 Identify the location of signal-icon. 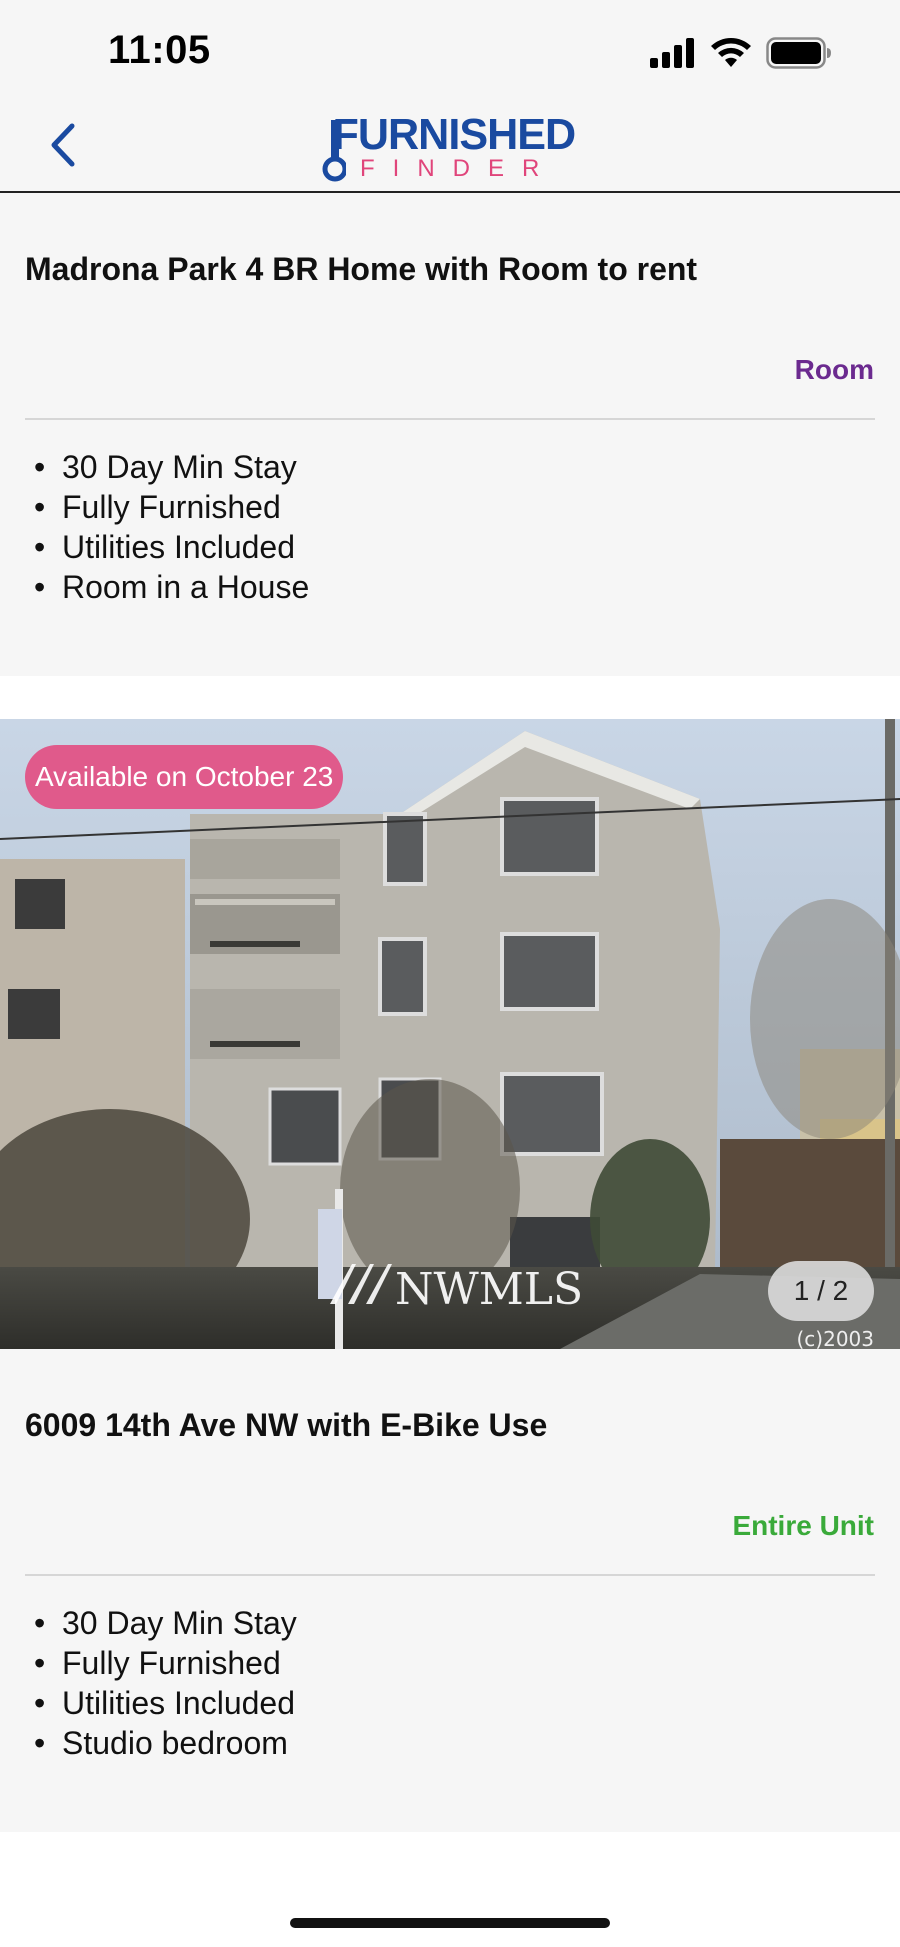
(672, 53).